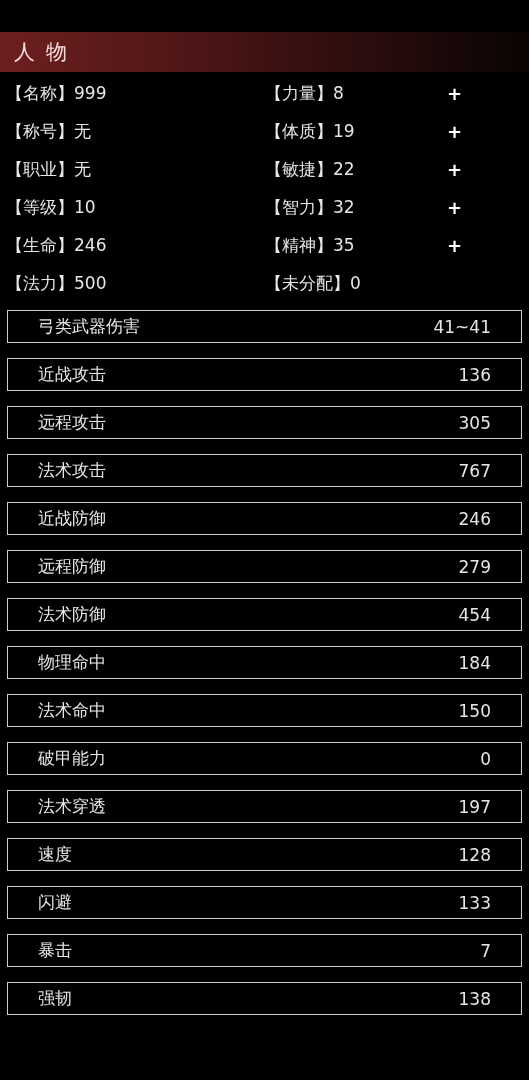 This screenshot has width=529, height=1080. Describe the element at coordinates (474, 614) in the screenshot. I see `stat-value: 454` at that location.